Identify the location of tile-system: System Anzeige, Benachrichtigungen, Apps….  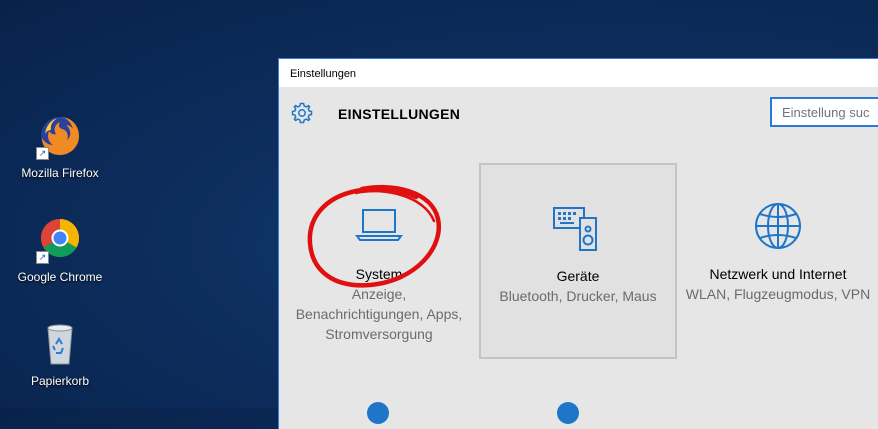
(379, 261).